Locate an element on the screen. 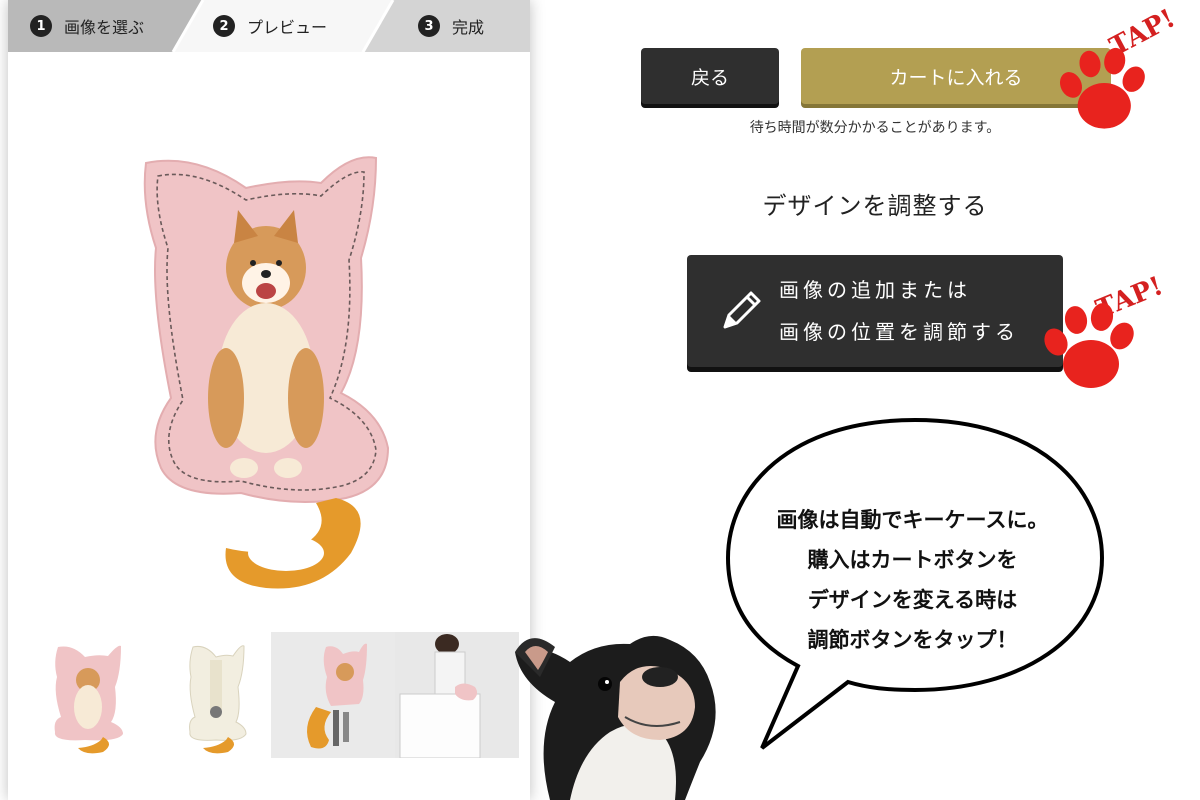 The width and height of the screenshot is (1200, 800). thumbnail-strip is located at coordinates (269, 696).